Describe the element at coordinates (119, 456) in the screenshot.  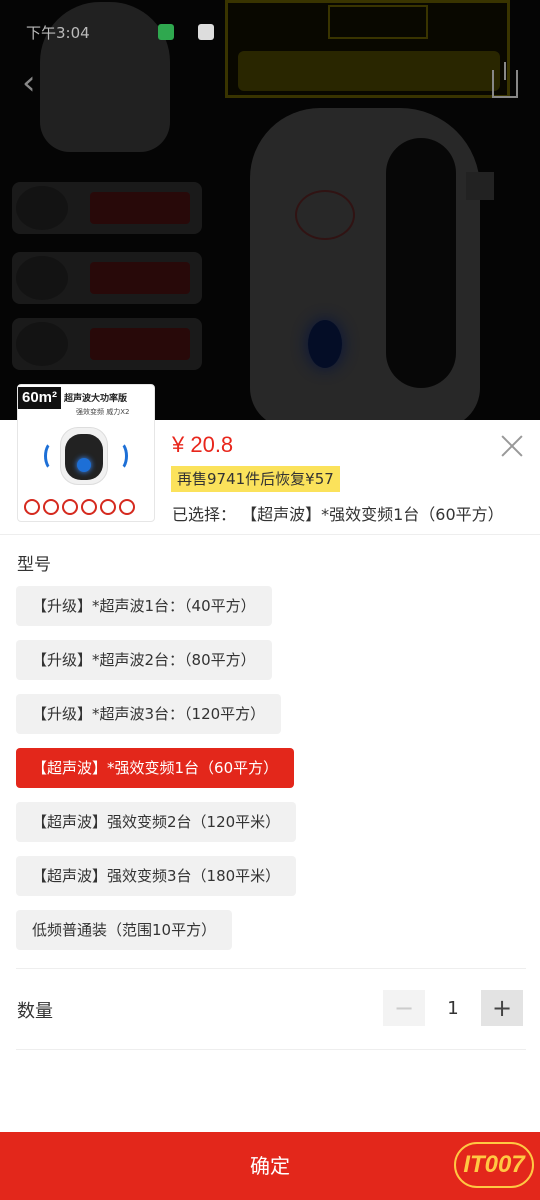
I see `wave-icon` at that location.